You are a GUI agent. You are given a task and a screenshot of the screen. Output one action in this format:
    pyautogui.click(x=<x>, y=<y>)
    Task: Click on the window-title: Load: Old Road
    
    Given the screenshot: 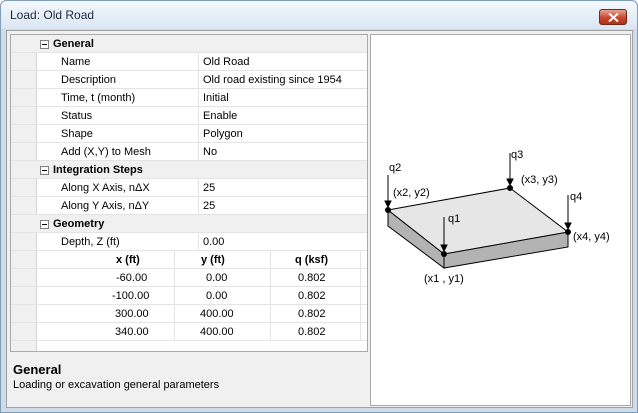 What is the action you would take?
    pyautogui.click(x=52, y=15)
    